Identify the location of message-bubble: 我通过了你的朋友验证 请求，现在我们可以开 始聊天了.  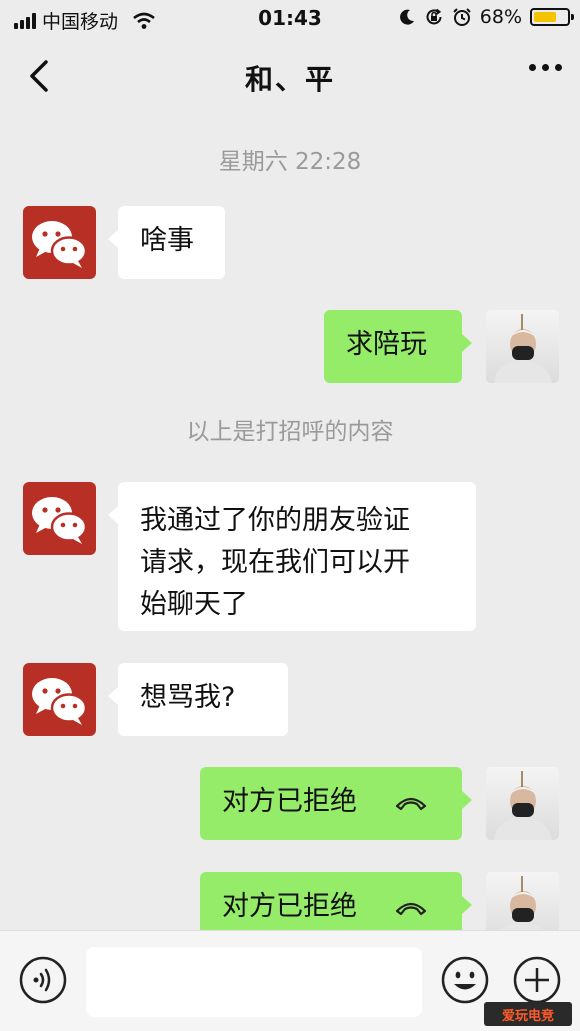
(292, 556).